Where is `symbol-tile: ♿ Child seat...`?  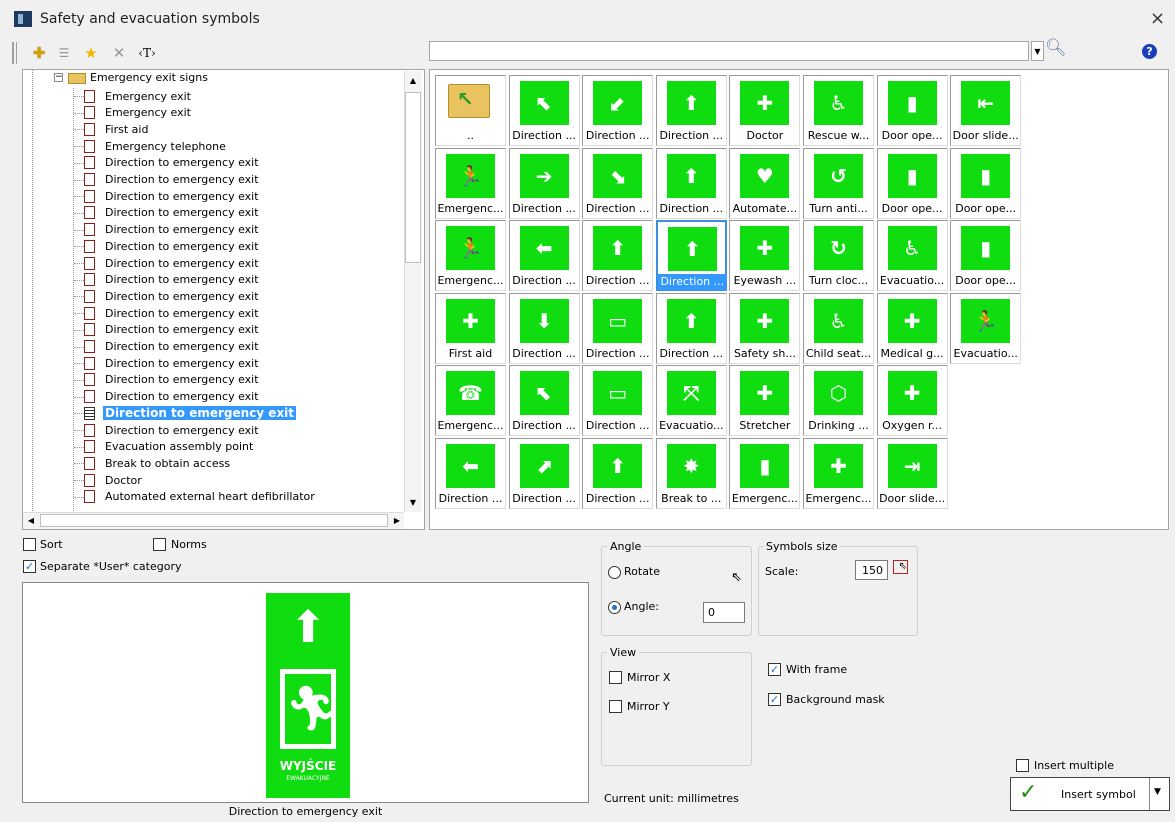
symbol-tile: ♿ Child seat... is located at coordinates (838, 328).